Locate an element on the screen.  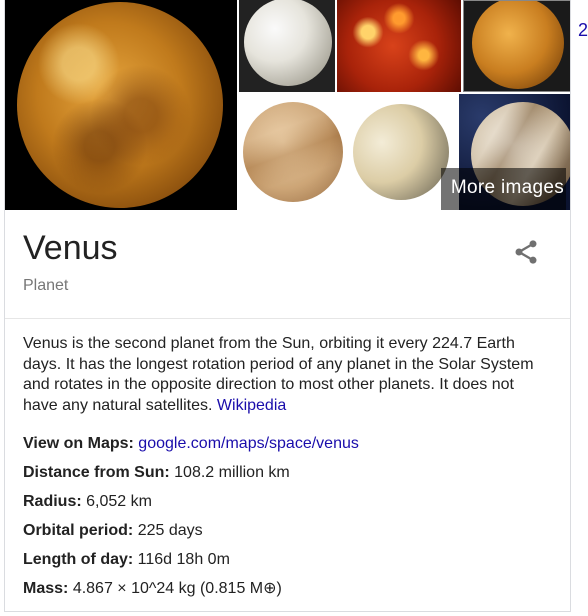
fact-row-length-of-day: Length of day: 116d 18h 0m is located at coordinates (287, 559).